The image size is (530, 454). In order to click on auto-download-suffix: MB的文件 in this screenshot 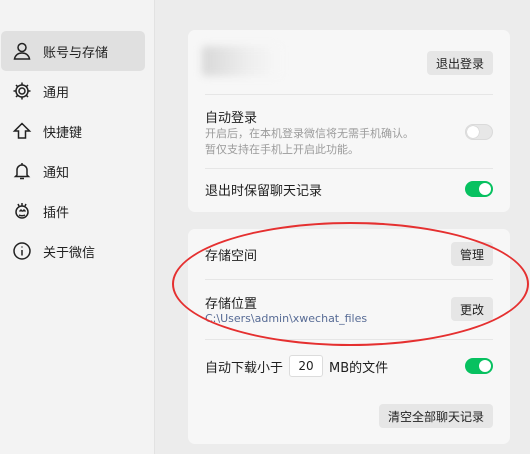, I will do `click(359, 368)`.